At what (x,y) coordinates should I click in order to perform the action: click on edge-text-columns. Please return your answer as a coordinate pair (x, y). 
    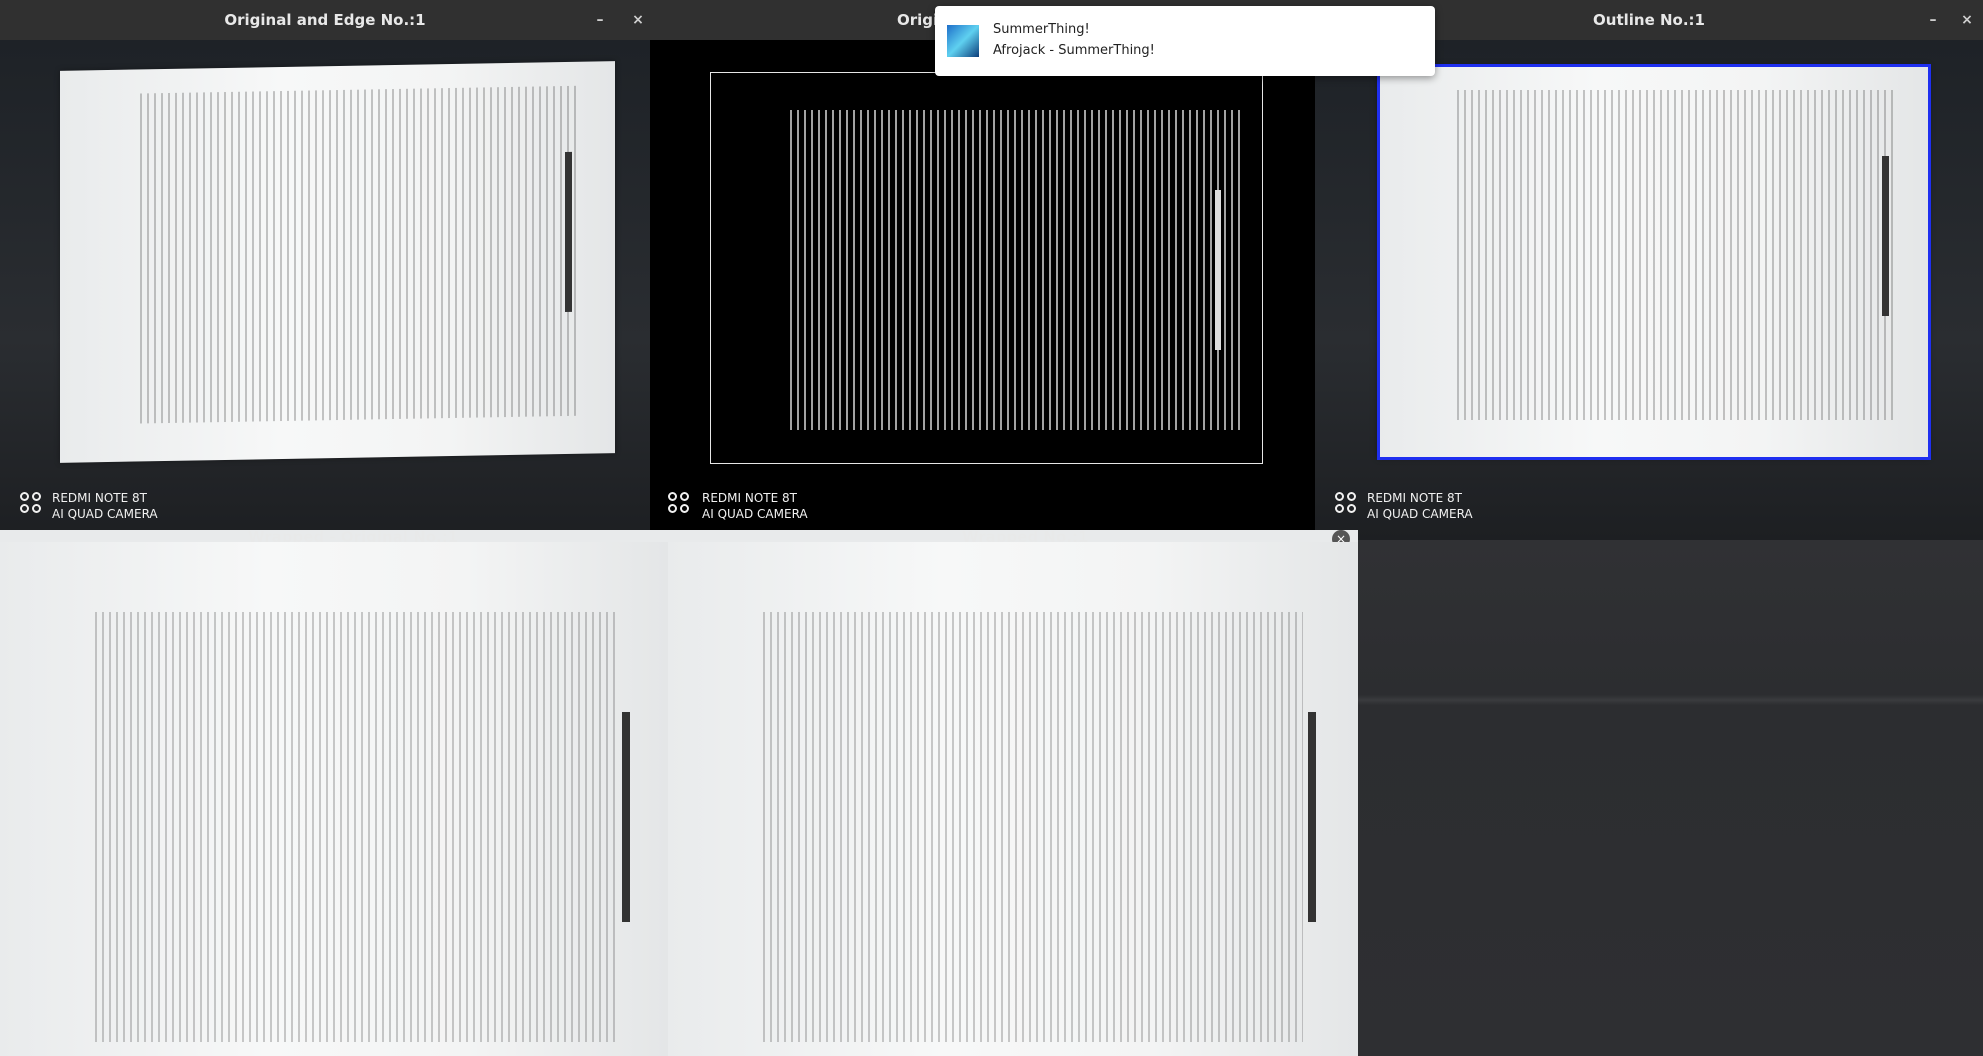
    Looking at the image, I should click on (1015, 270).